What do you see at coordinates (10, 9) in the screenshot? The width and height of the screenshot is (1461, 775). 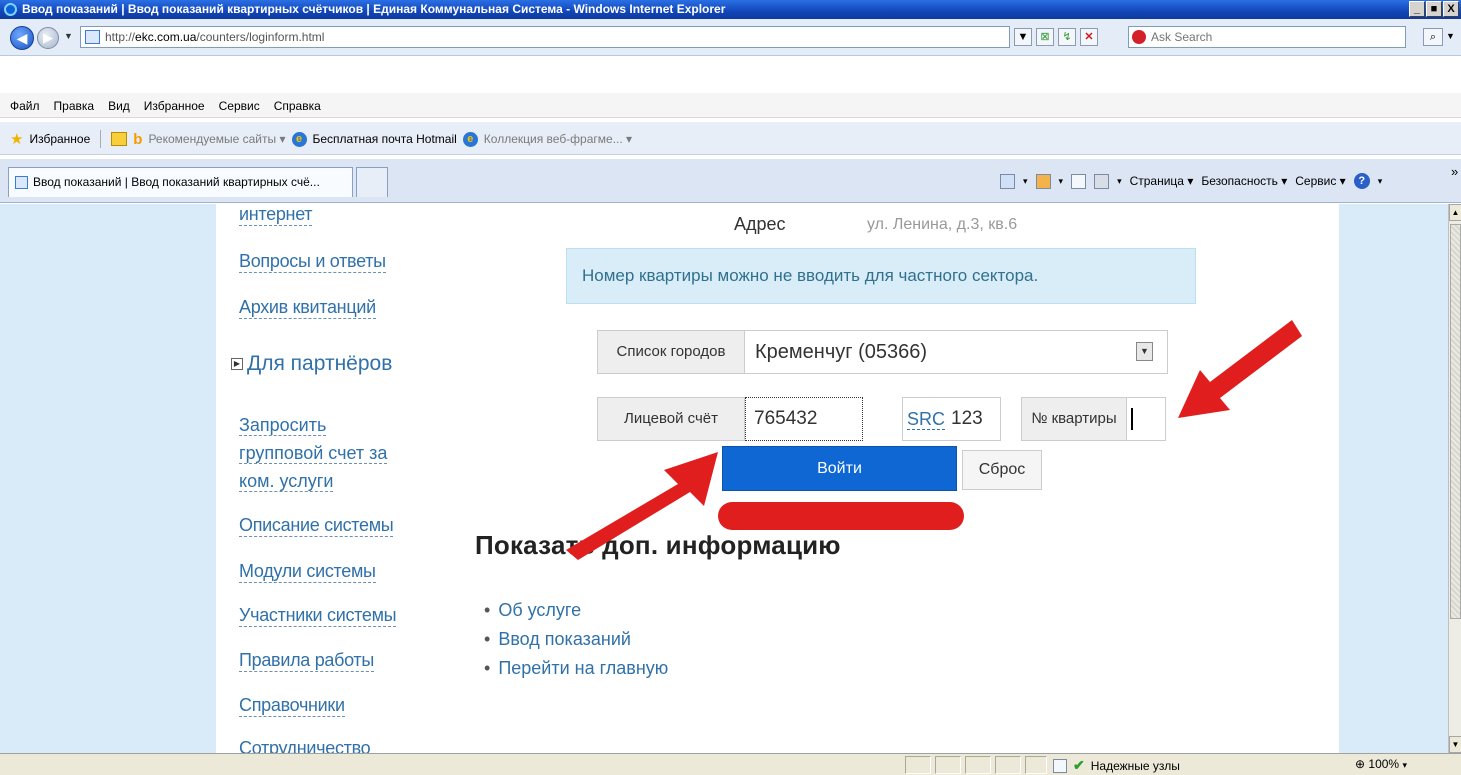 I see `ie-logo-icon` at bounding box center [10, 9].